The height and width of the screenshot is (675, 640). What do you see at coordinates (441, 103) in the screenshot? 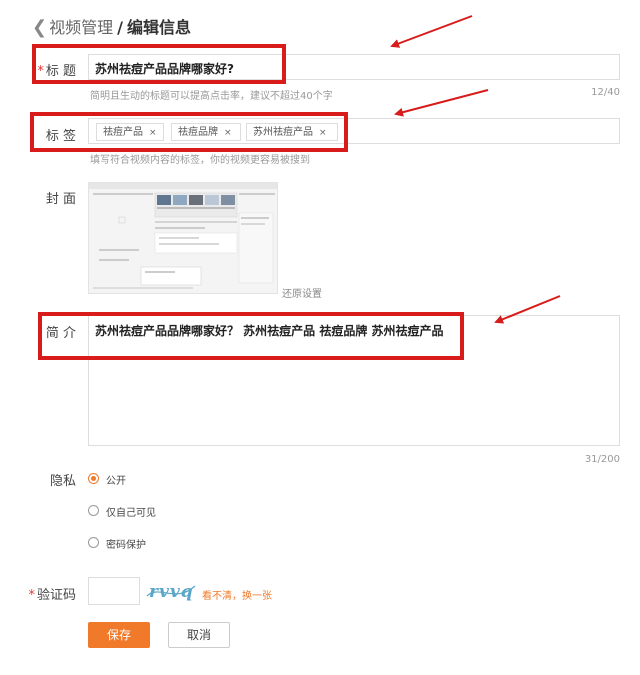
I see `annotation-arrow-tags` at bounding box center [441, 103].